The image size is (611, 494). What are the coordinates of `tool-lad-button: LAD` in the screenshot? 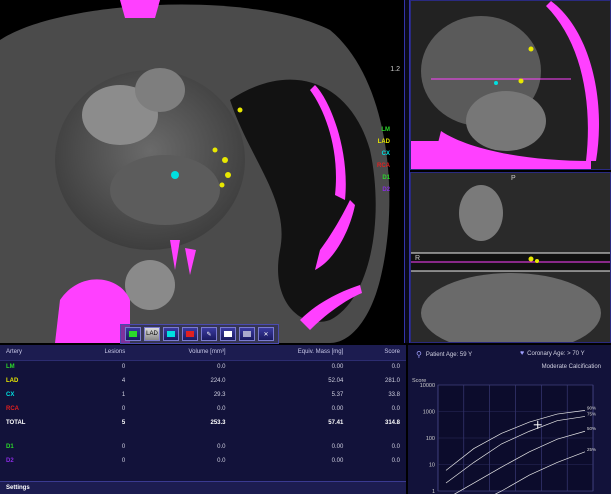 It's located at (152, 334).